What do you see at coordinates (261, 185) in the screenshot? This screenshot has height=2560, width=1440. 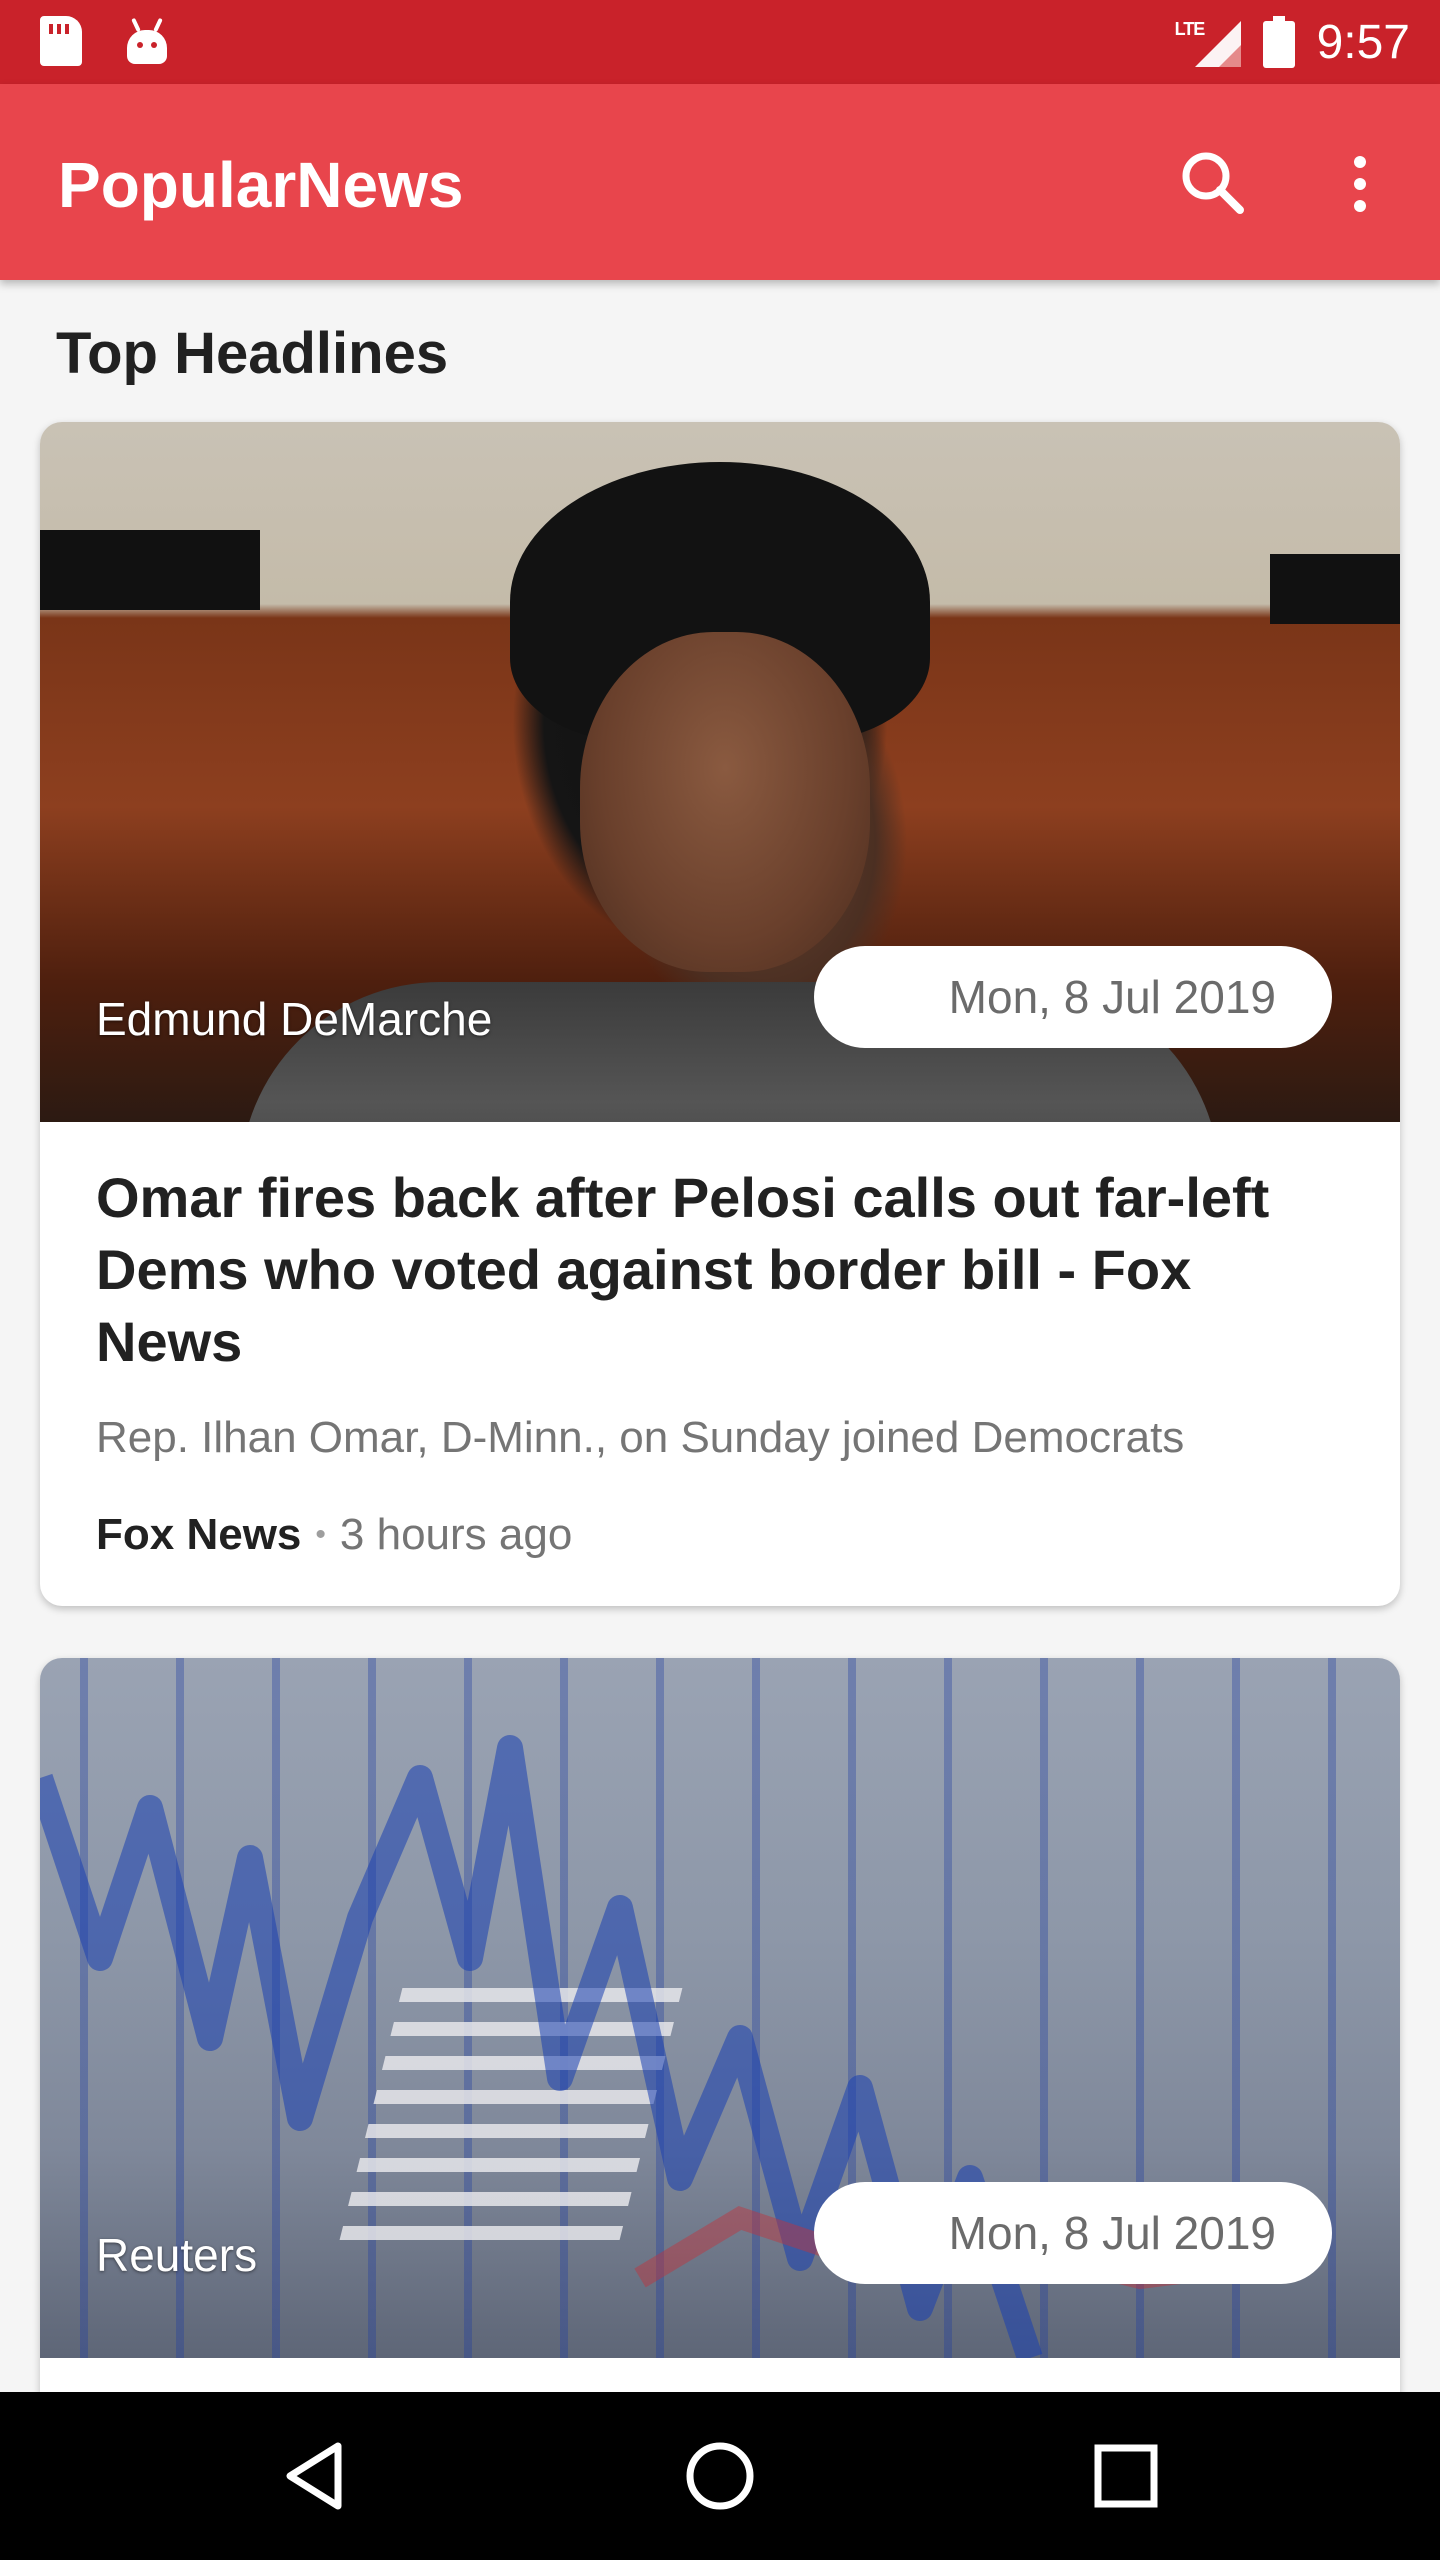 I see `app-title: PopularNews` at bounding box center [261, 185].